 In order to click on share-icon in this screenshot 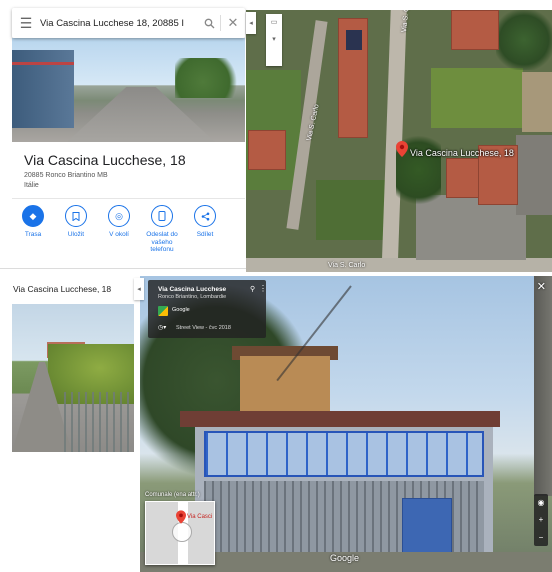, I will do `click(205, 216)`.